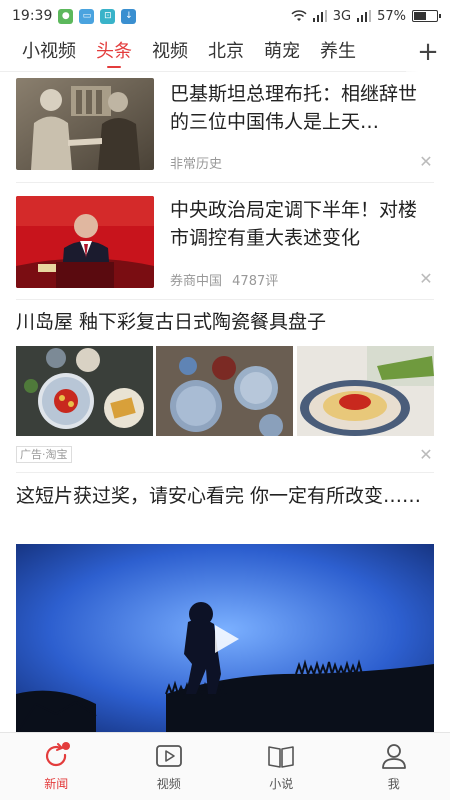 This screenshot has width=450, height=800. Describe the element at coordinates (168, 756) in the screenshot. I see `play-box-icon` at that location.